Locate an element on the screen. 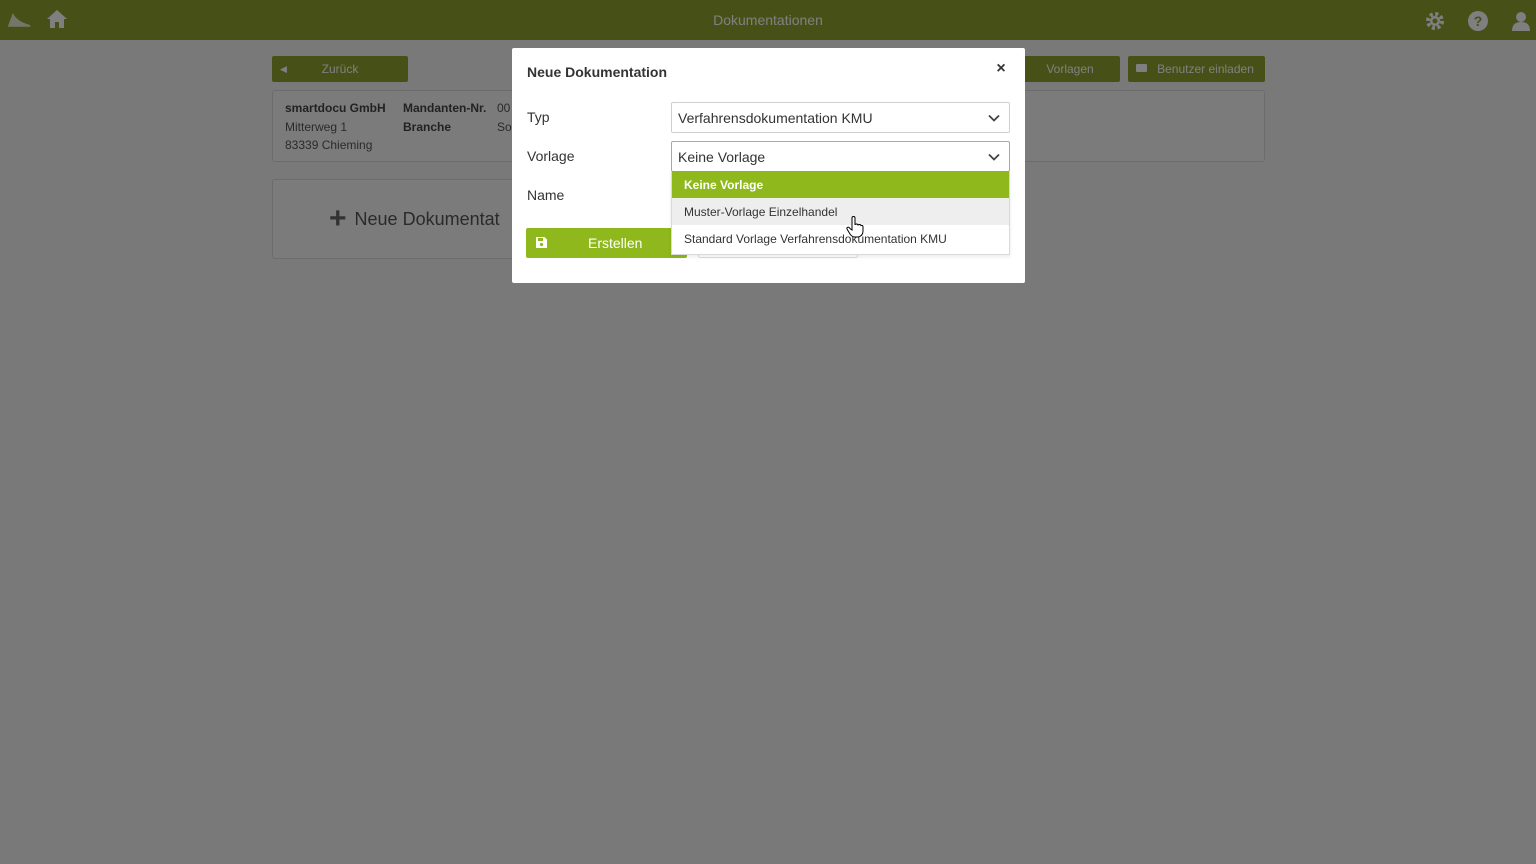  template-option: Muster-Vorlage Einzelhandel is located at coordinates (840, 211).